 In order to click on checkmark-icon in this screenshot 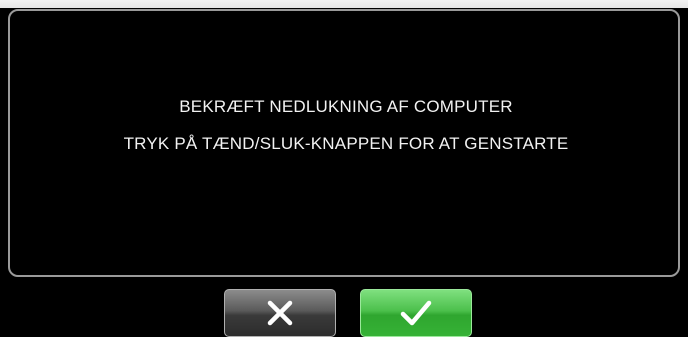, I will do `click(416, 313)`.